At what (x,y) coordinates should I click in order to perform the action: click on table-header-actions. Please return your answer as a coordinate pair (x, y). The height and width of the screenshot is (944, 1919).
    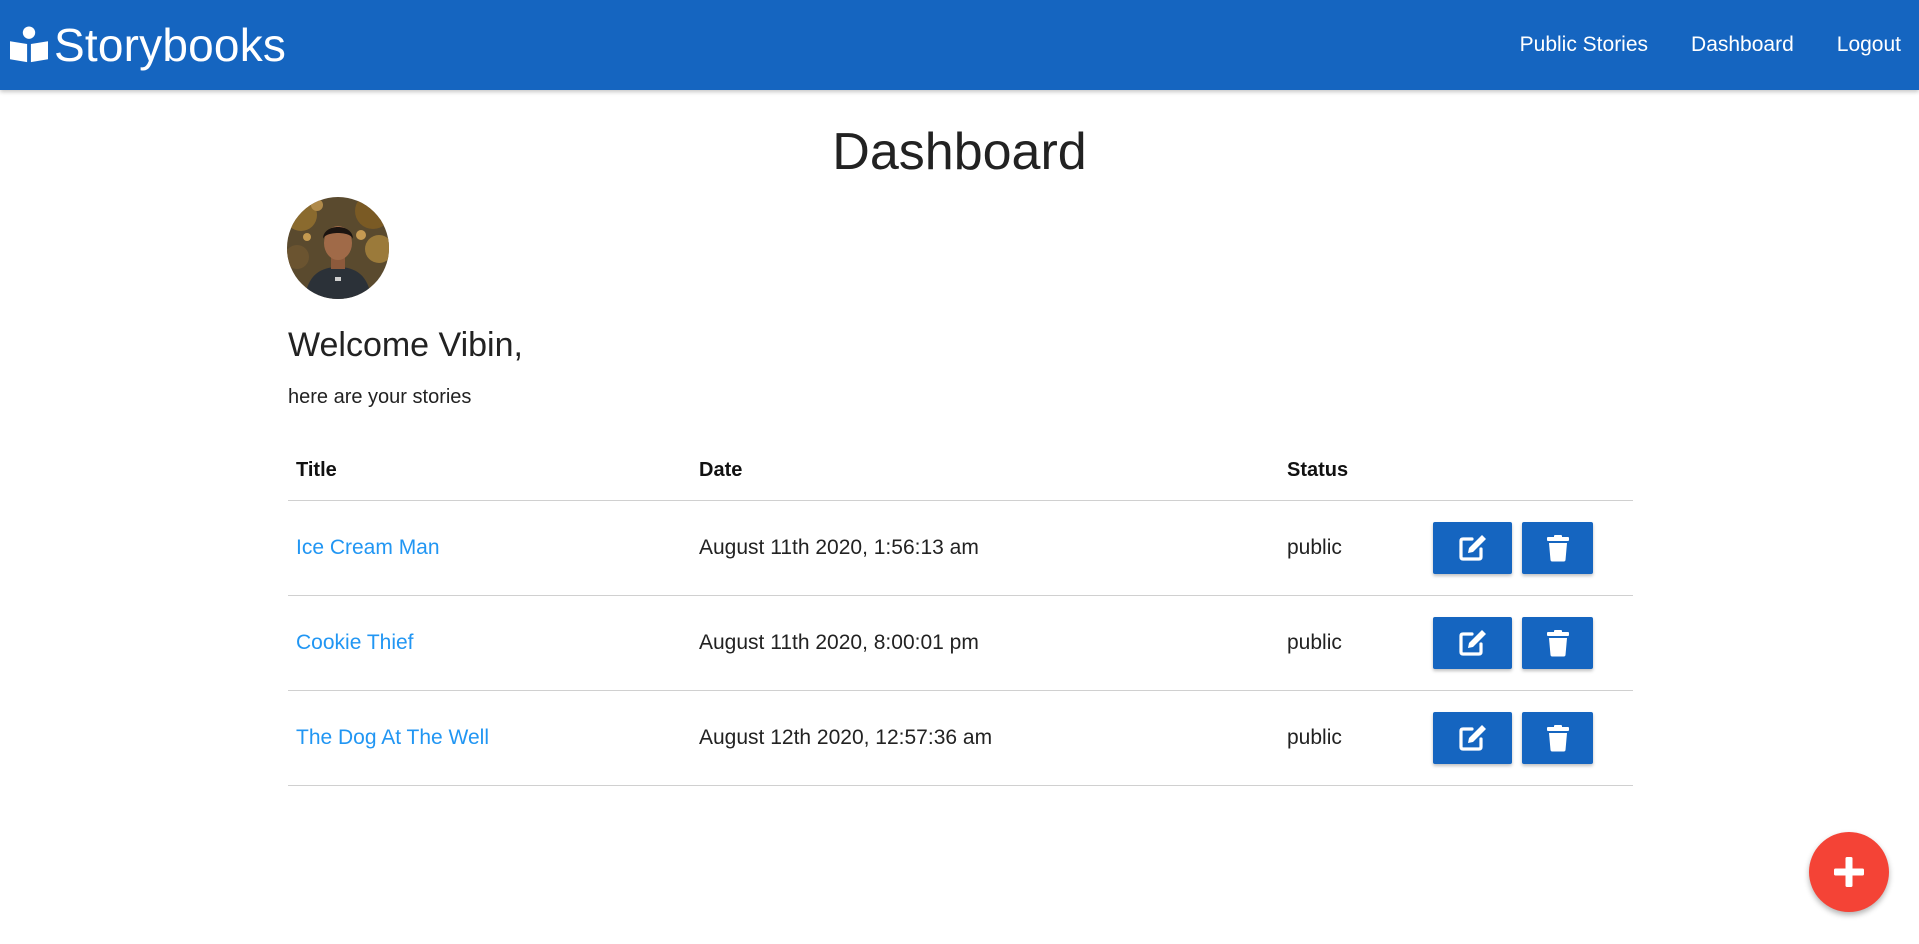
    Looking at the image, I should click on (1529, 470).